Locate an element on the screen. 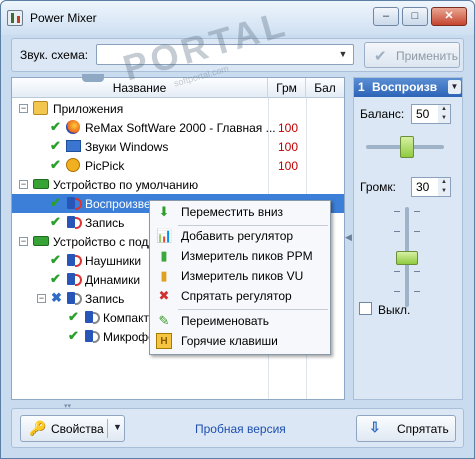  column-bal: Бал is located at coordinates (325, 88).